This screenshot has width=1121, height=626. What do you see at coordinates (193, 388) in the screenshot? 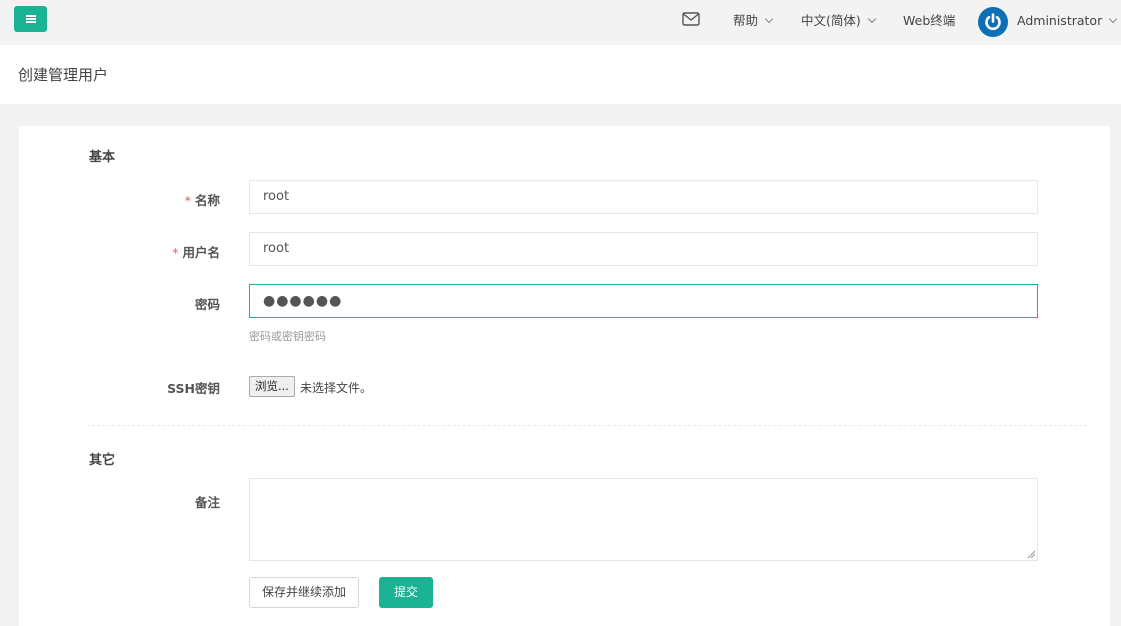
I see `ssh-key-label: SSH密钥` at bounding box center [193, 388].